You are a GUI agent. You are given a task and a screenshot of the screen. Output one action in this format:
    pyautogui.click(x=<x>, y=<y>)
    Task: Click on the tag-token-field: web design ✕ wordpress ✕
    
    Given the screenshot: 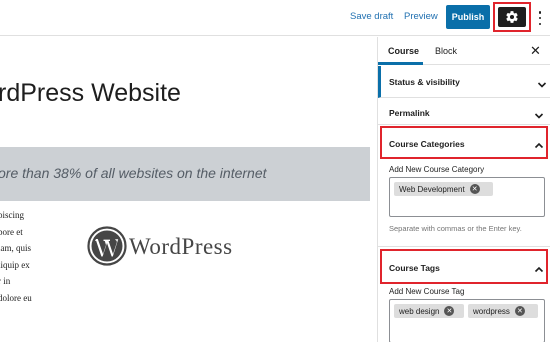 What is the action you would take?
    pyautogui.click(x=467, y=320)
    